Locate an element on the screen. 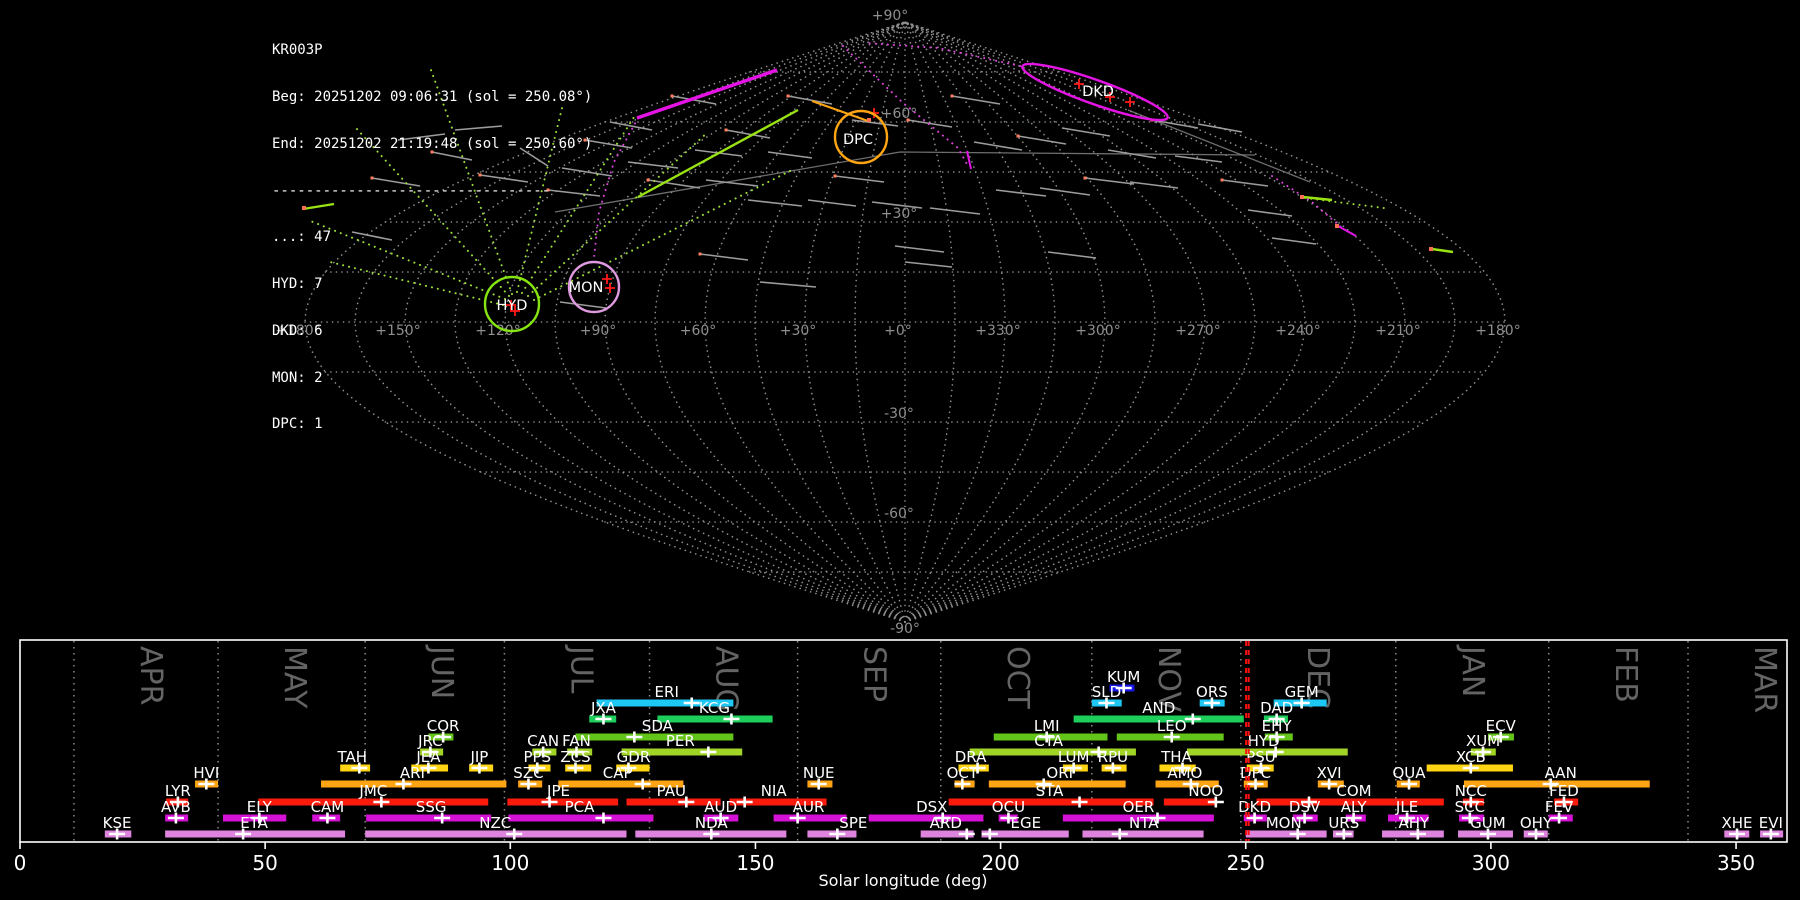  shower-tah: TAH is located at coordinates (354, 761).